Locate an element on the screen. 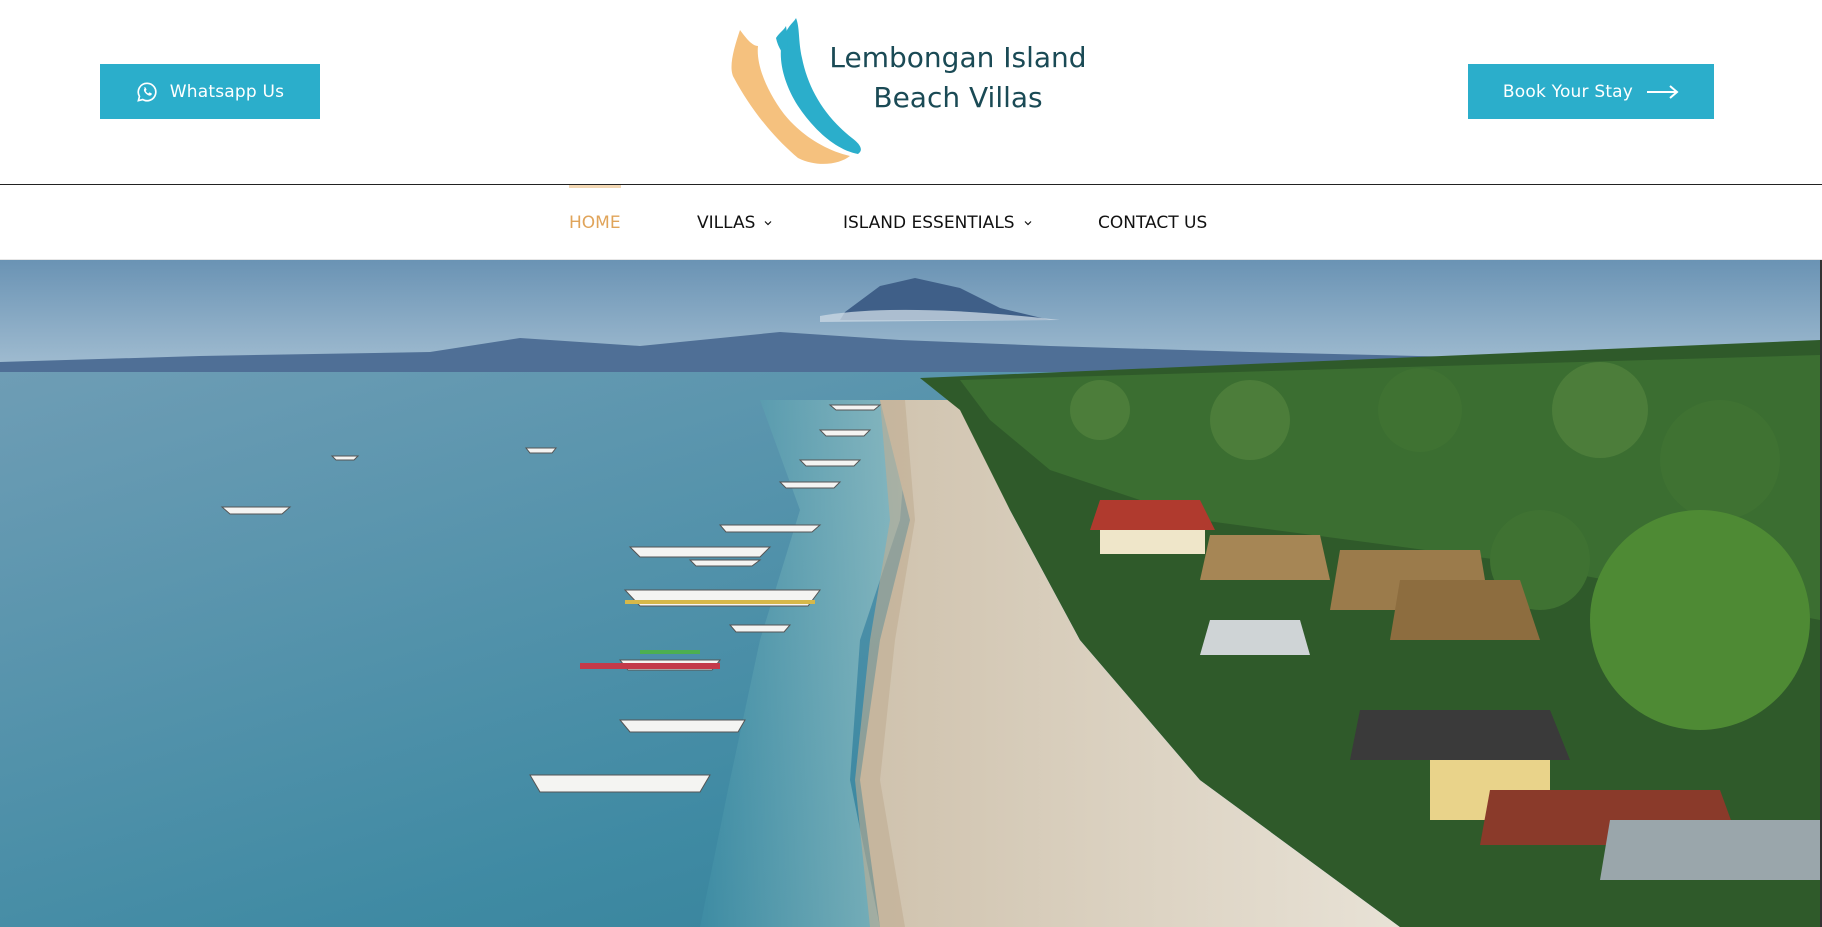 This screenshot has height=927, width=1822. nav-item-contact-us: CONTACT US is located at coordinates (1152, 222).